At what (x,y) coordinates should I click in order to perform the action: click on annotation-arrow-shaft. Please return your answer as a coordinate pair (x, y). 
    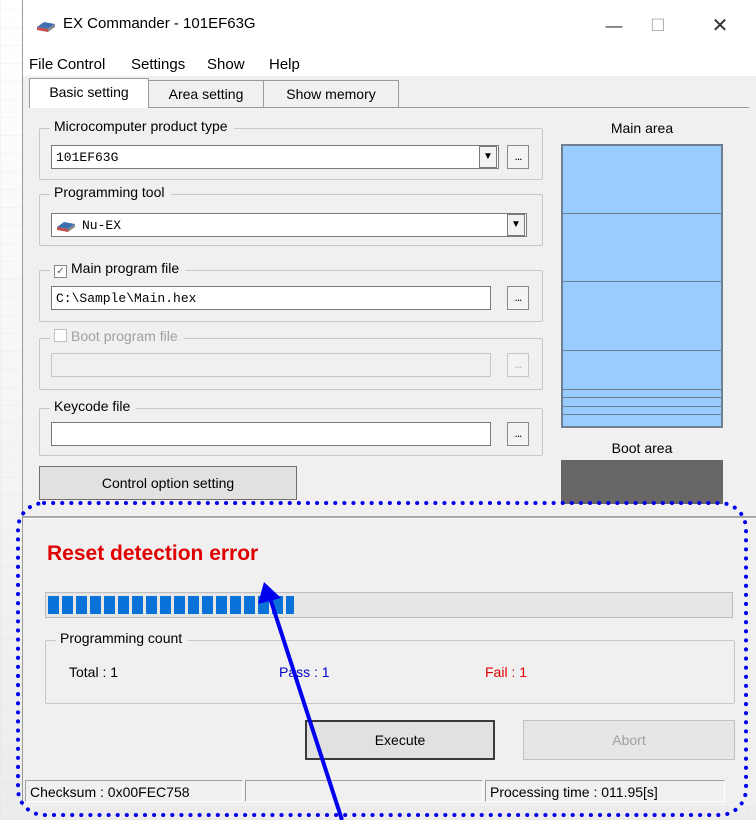
    Looking at the image, I should click on (306, 708).